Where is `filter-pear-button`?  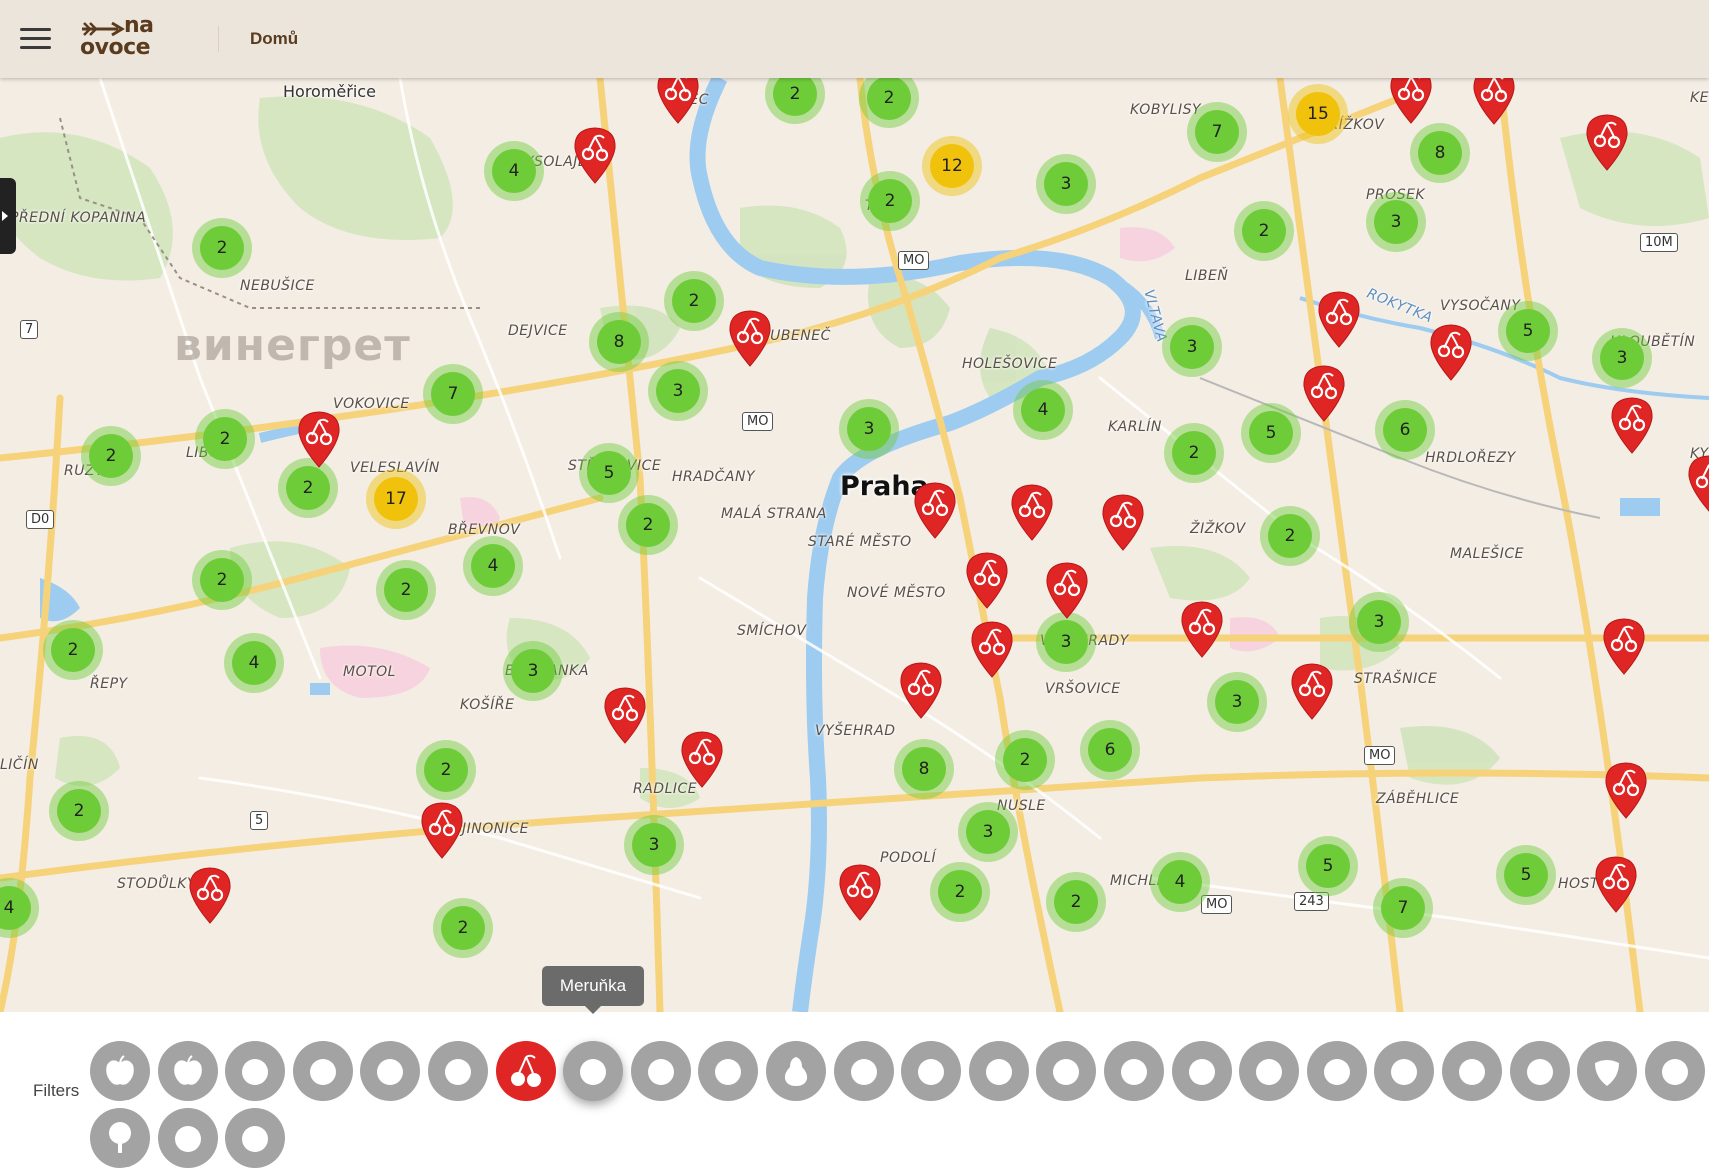
filter-pear-button is located at coordinates (796, 1071).